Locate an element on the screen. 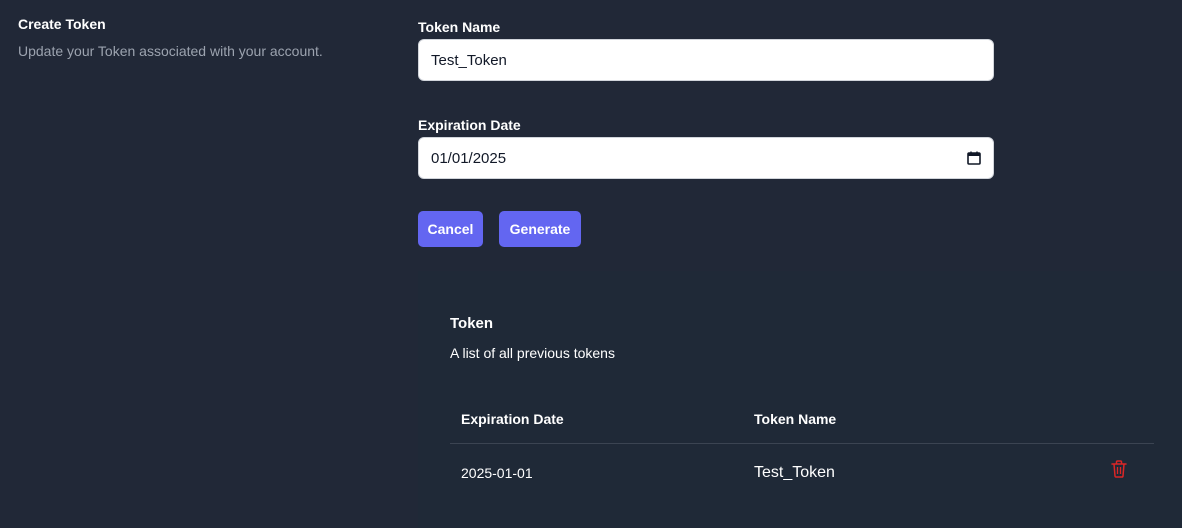 This screenshot has width=1182, height=528. table-divider is located at coordinates (802, 443).